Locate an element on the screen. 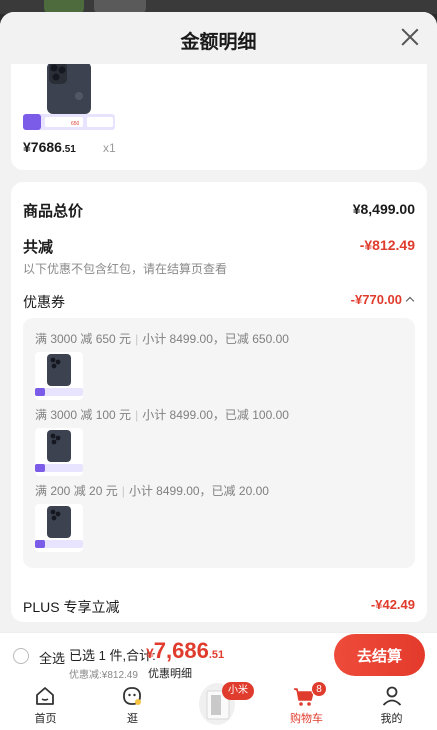 Image resolution: width=437 pixels, height=730 pixels. bottom-tab-bar: 首页 逛 小米 8 购物车 我的 is located at coordinates (218, 705).